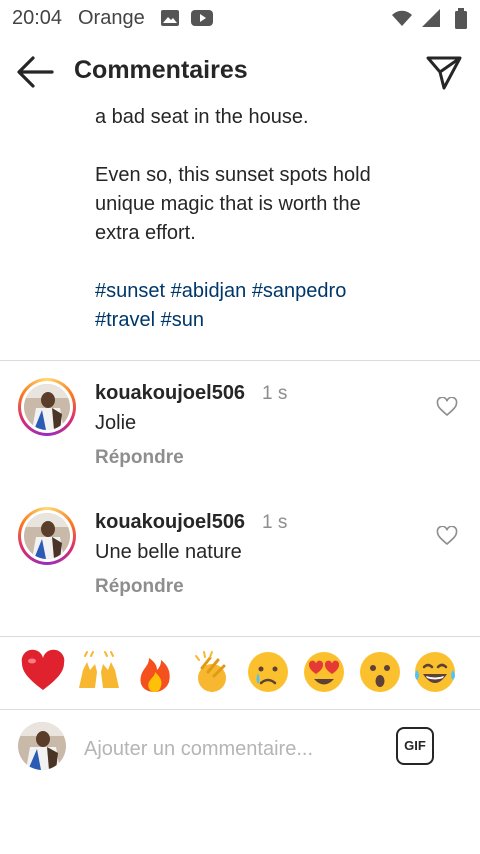 The height and width of the screenshot is (854, 480). What do you see at coordinates (228, 204) in the screenshot?
I see `caption-line: unique magic that is worth the` at bounding box center [228, 204].